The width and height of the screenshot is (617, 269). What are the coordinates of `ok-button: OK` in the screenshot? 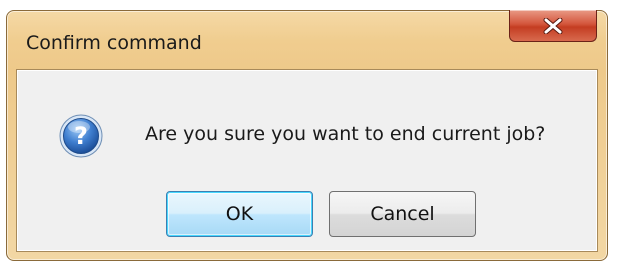 It's located at (239, 214).